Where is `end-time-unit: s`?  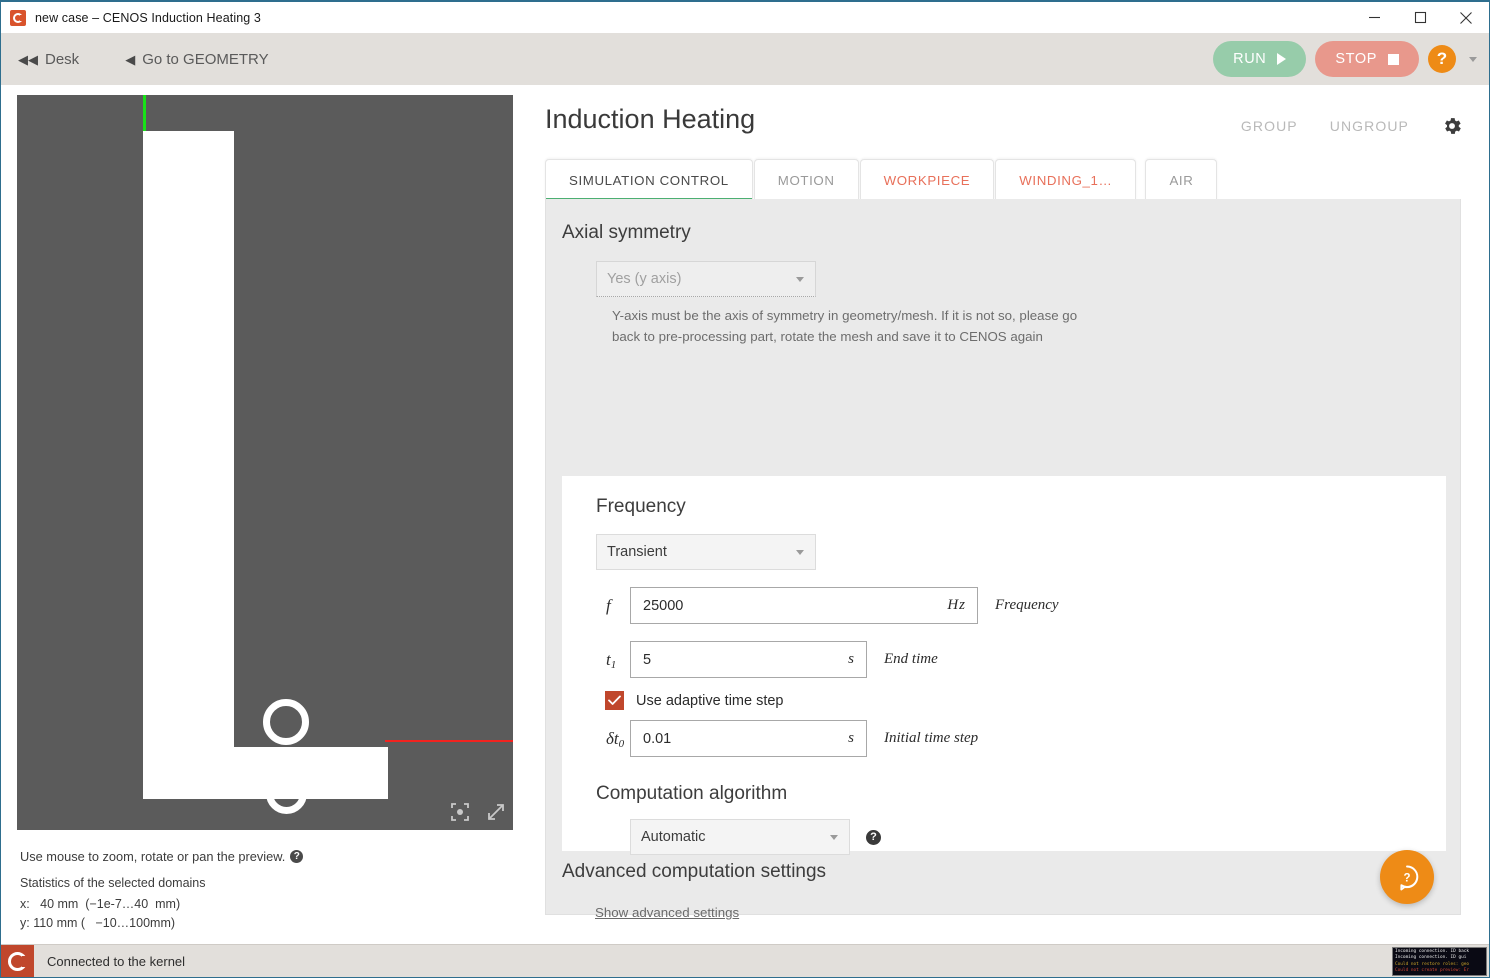
end-time-unit: s is located at coordinates (851, 659).